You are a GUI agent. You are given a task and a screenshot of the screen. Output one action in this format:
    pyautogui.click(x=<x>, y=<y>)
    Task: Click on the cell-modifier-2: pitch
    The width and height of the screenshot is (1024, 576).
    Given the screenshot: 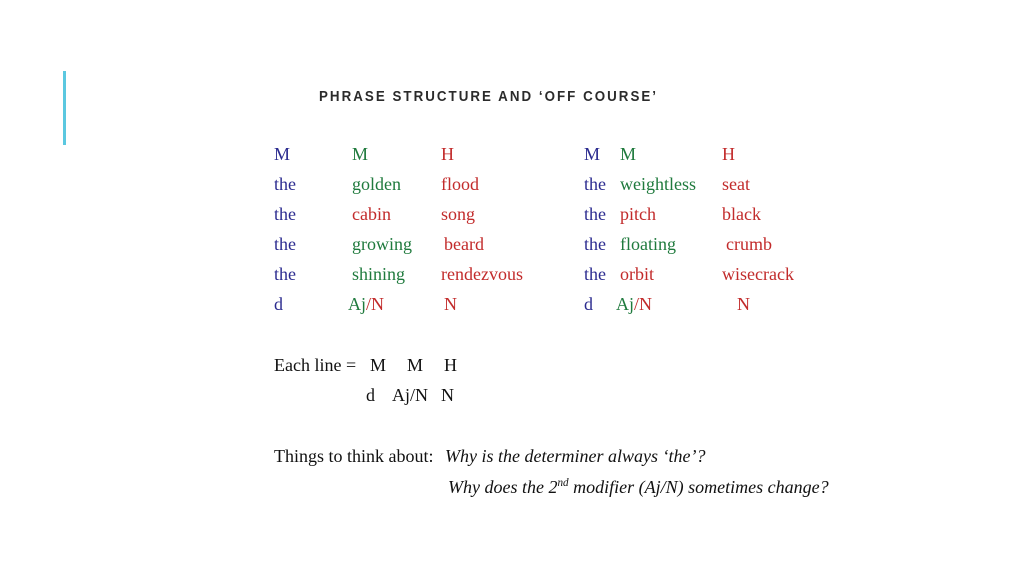 What is the action you would take?
    pyautogui.click(x=638, y=214)
    